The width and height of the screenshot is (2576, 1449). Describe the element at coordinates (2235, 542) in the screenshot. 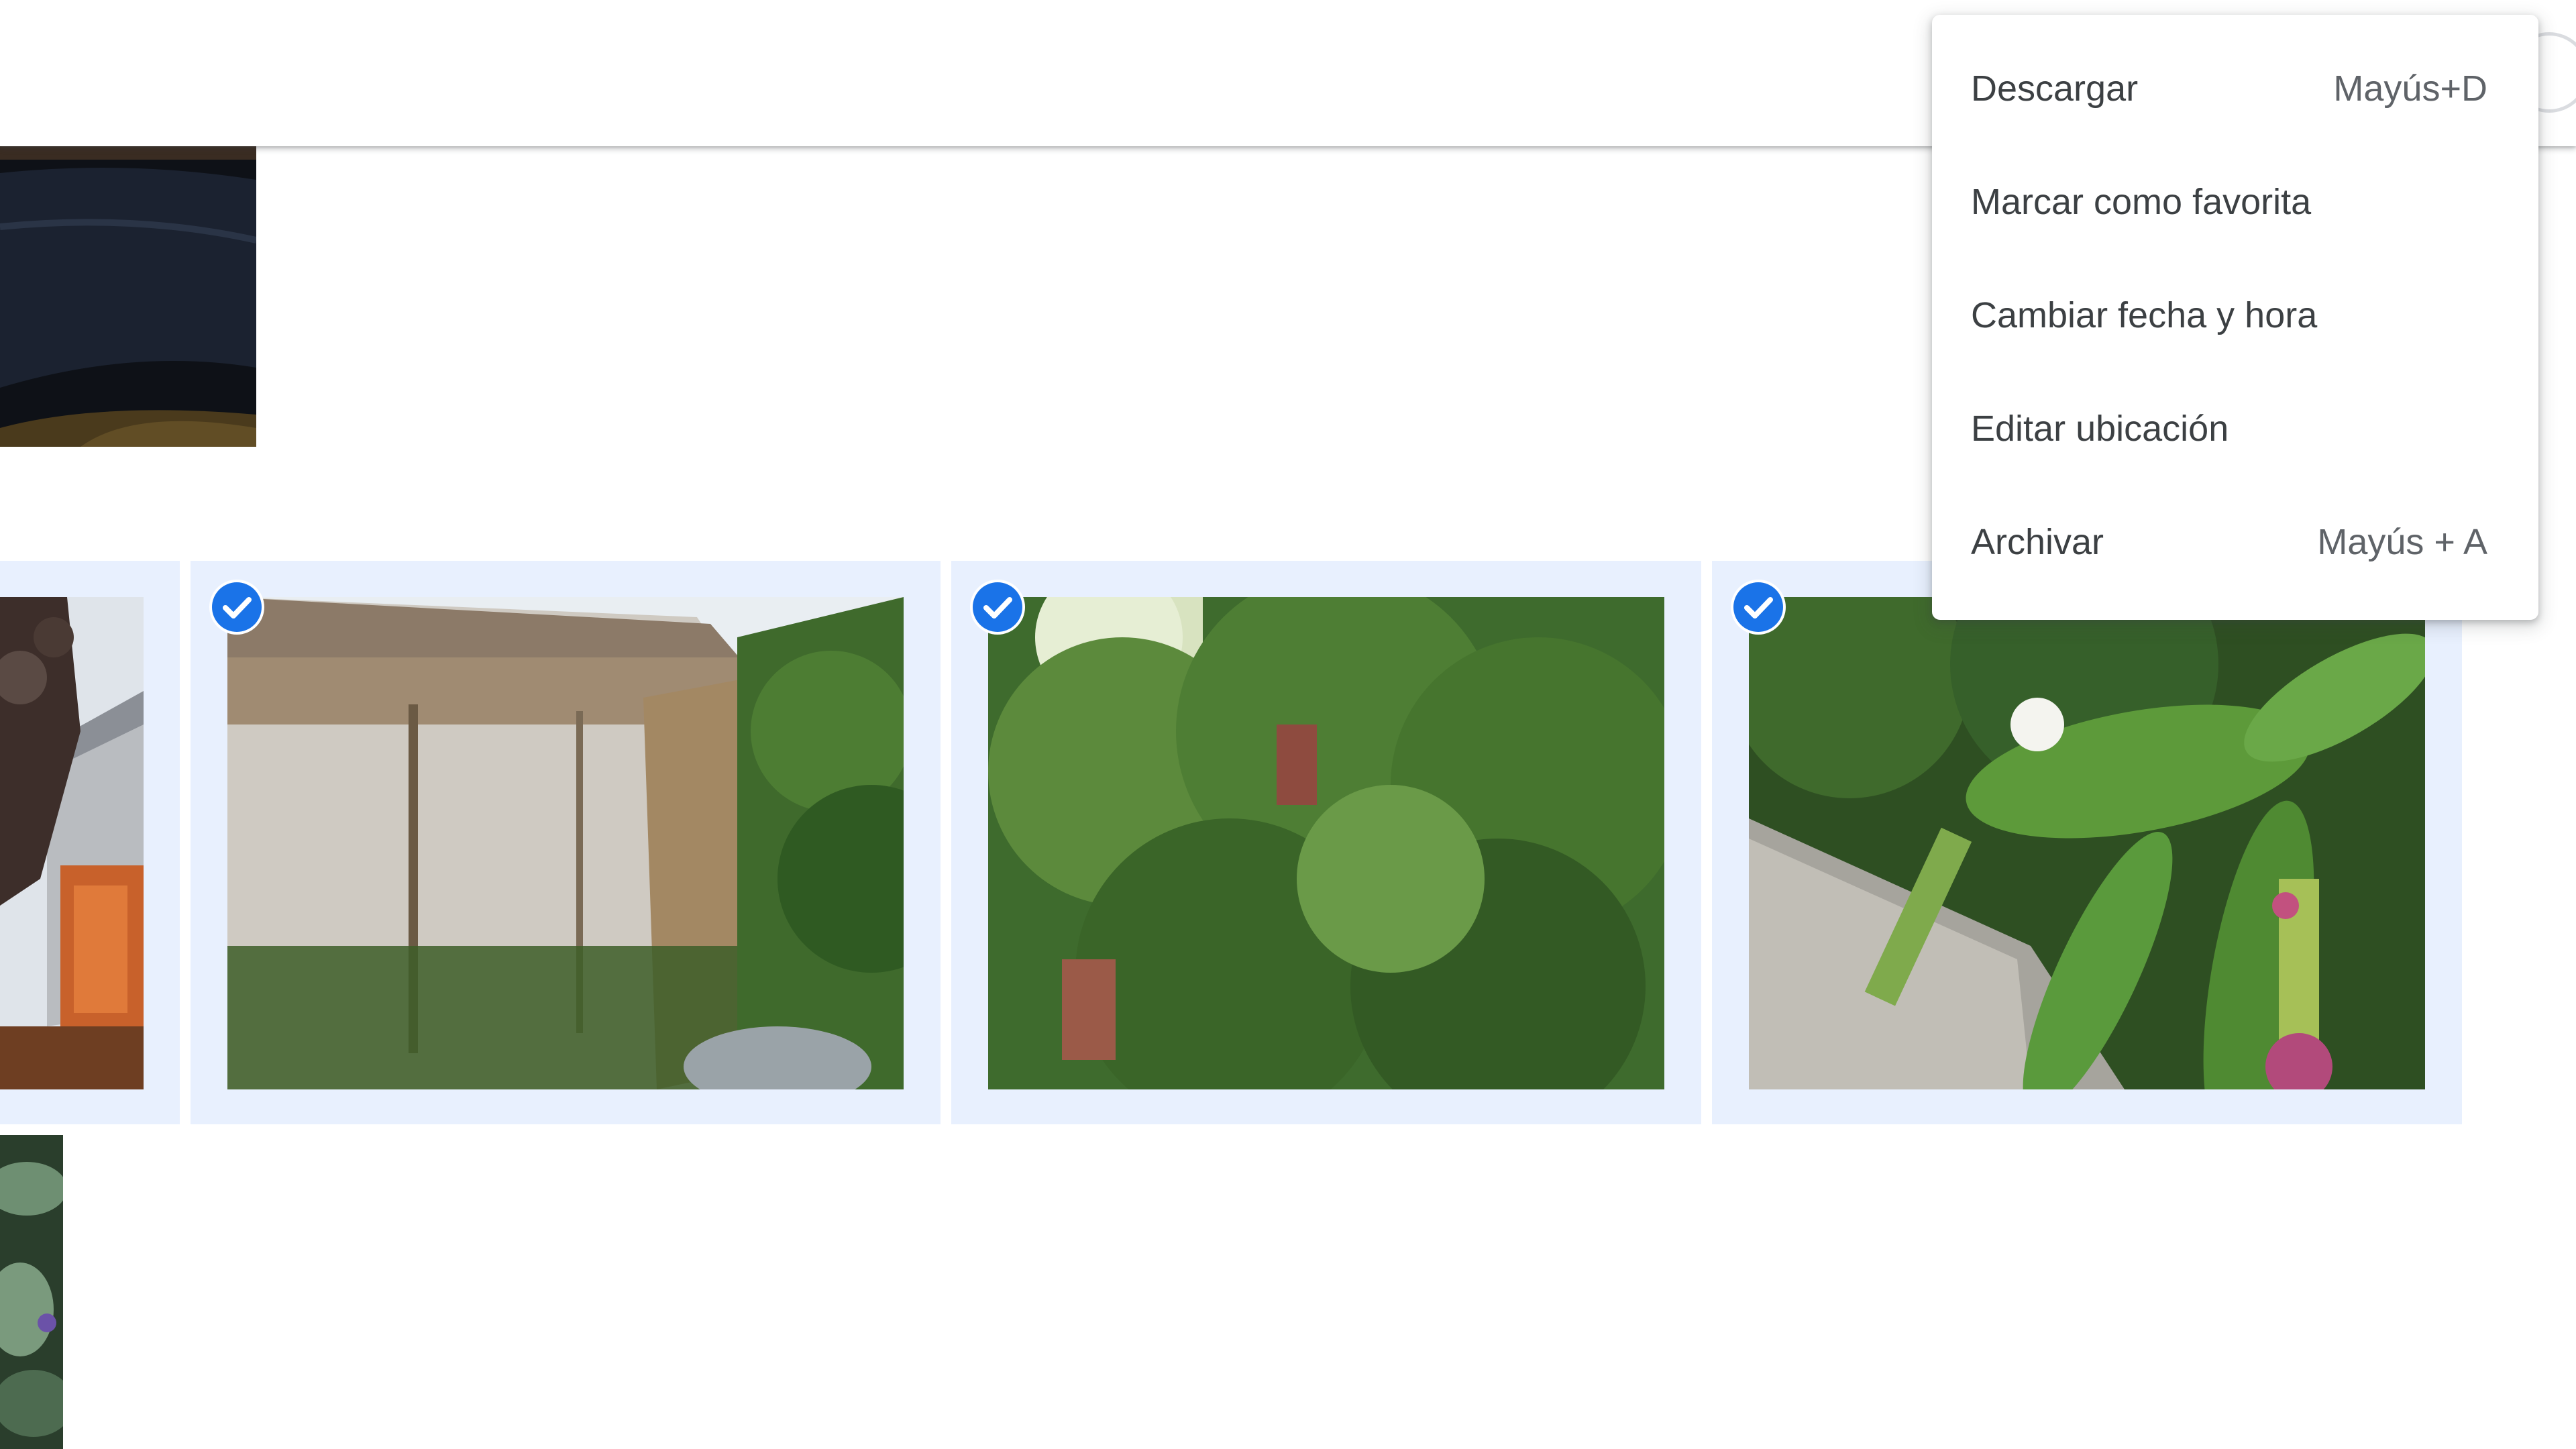

I see `menu-item-archive: Archivar Mayús + A` at that location.